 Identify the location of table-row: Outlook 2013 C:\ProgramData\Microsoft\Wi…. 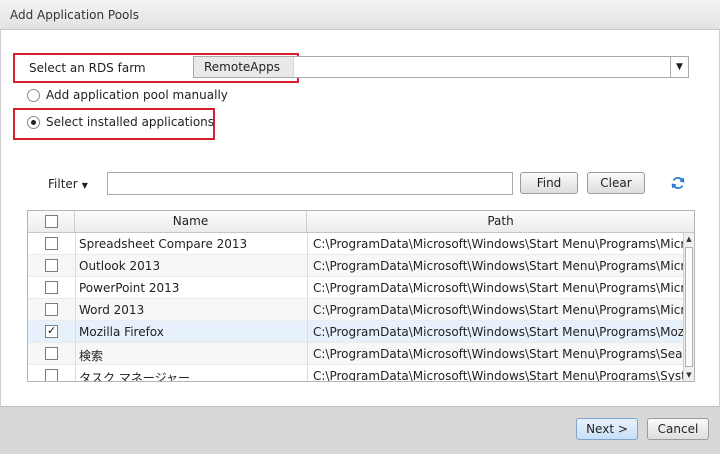
(356, 266).